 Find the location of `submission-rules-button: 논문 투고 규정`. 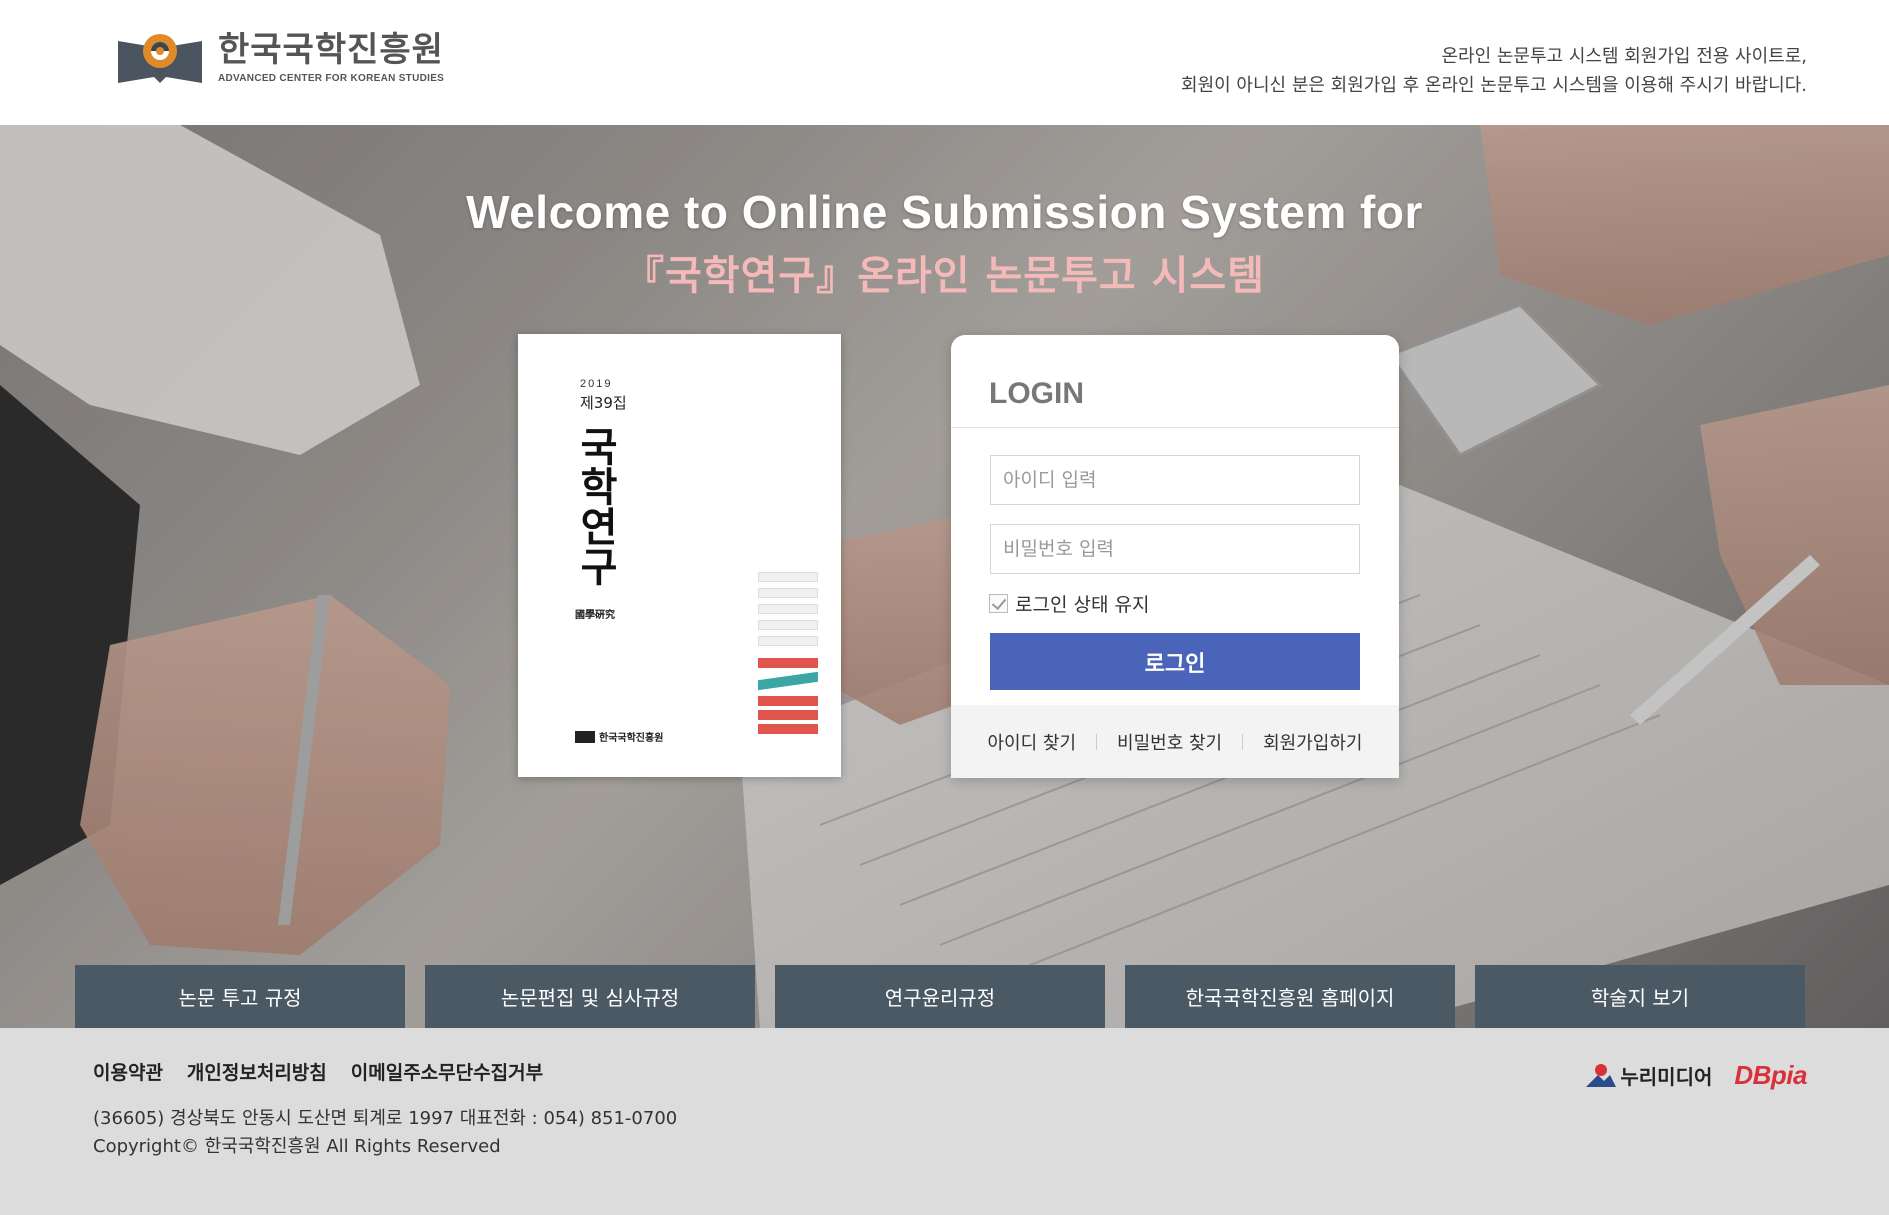

submission-rules-button: 논문 투고 규정 is located at coordinates (240, 996).